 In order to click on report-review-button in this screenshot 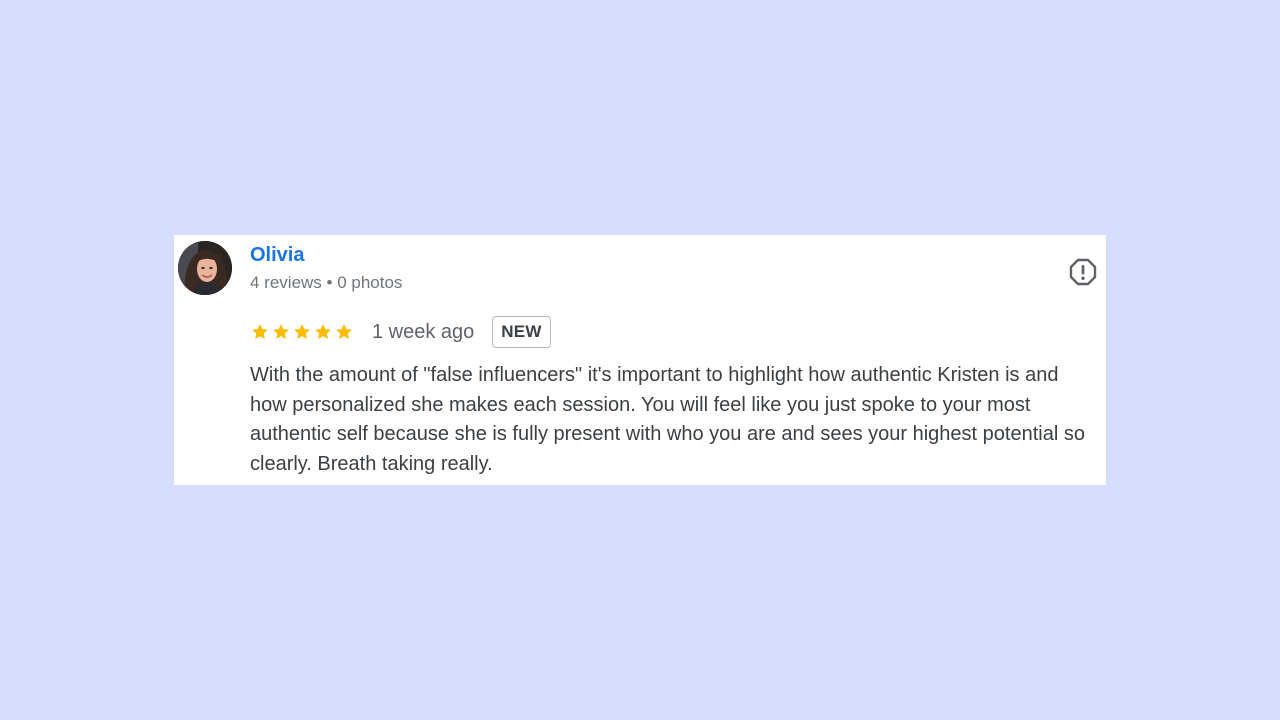, I will do `click(1083, 272)`.